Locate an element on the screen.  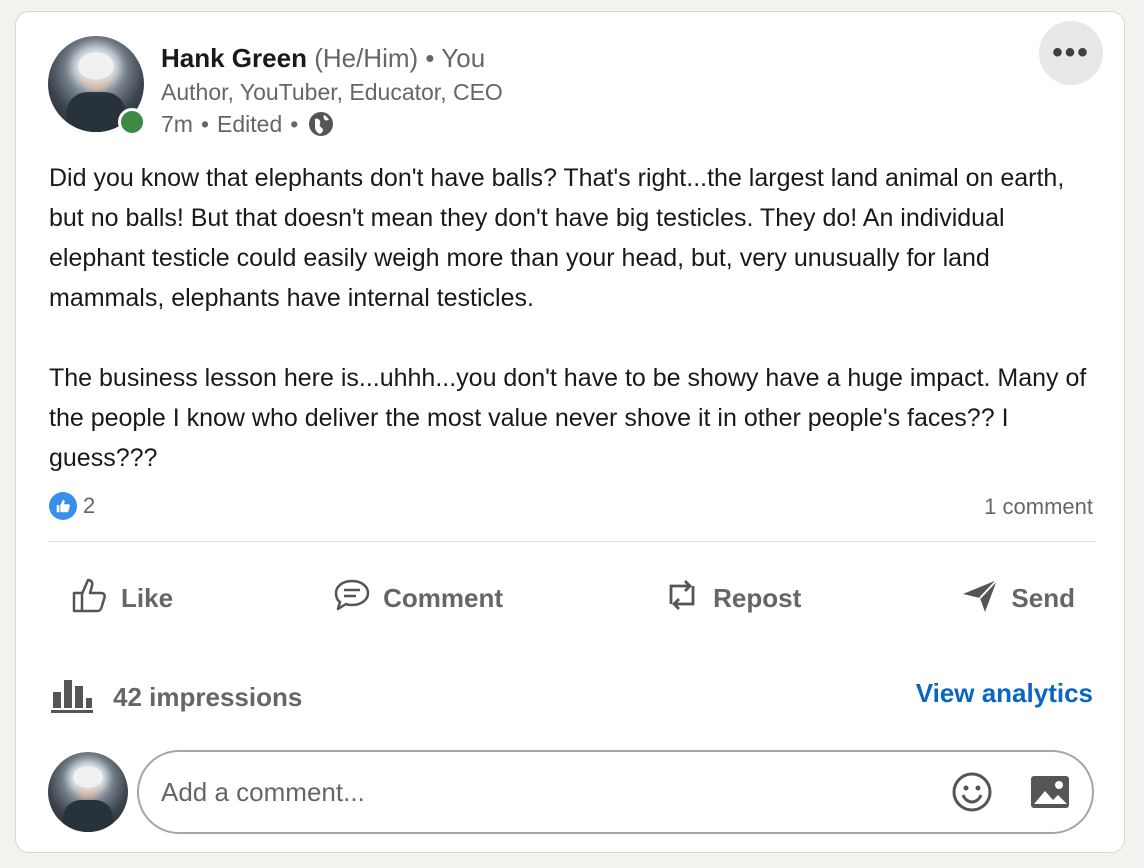
commenter-avatar is located at coordinates (88, 792).